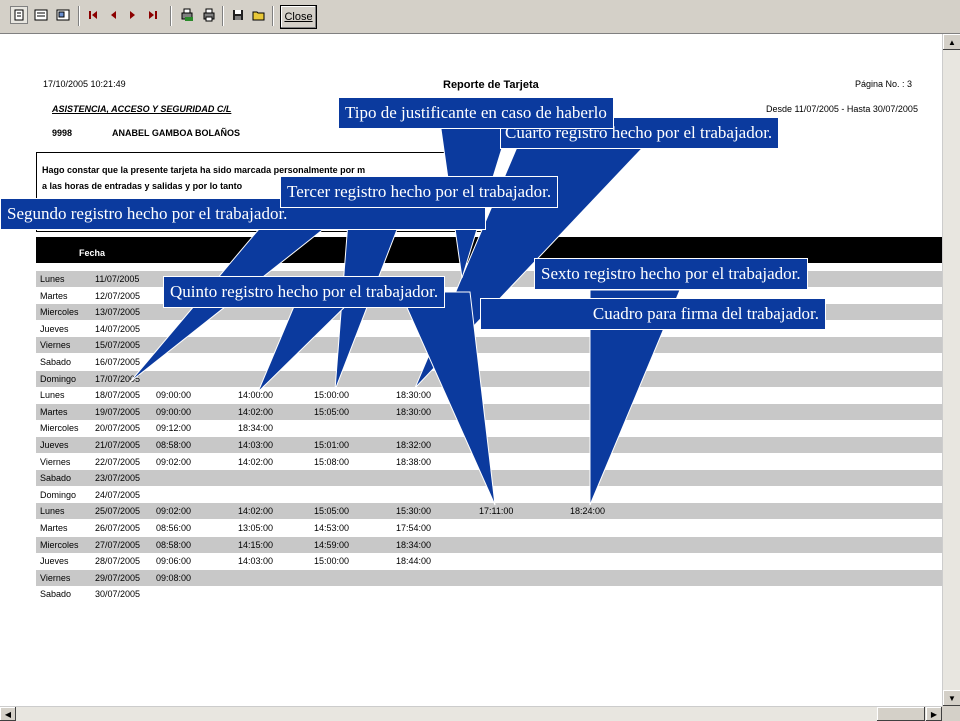 The width and height of the screenshot is (960, 721). I want to click on callout-justificante: Tipo de justificante en caso de haberlo, so click(476, 113).